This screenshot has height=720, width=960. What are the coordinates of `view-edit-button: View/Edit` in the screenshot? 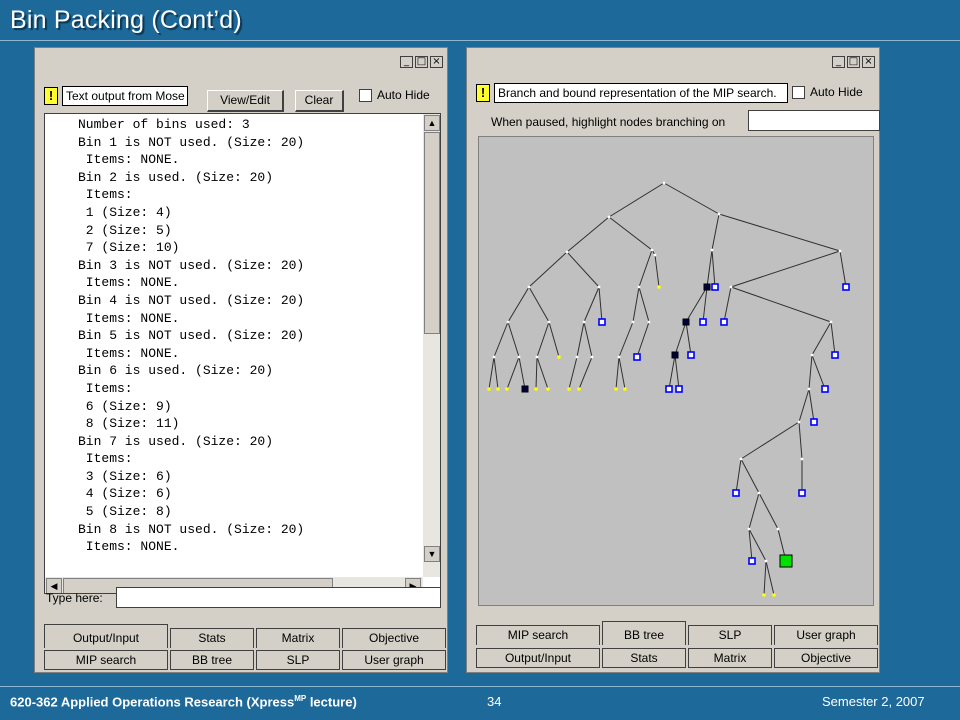 It's located at (245, 101).